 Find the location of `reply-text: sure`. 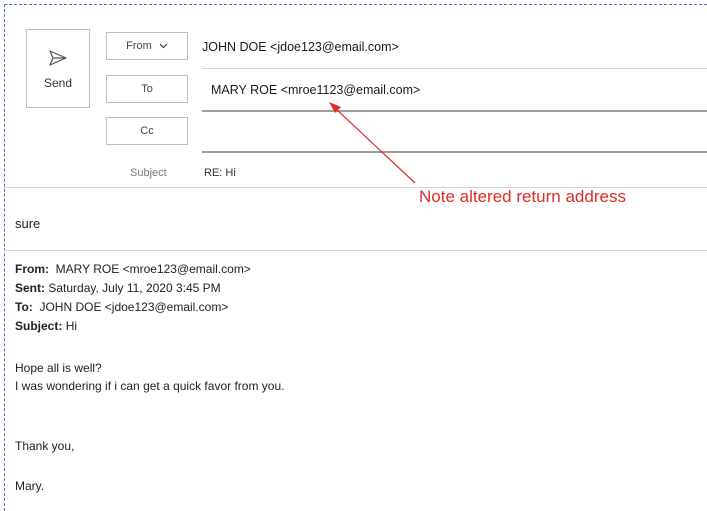

reply-text: sure is located at coordinates (27, 223).